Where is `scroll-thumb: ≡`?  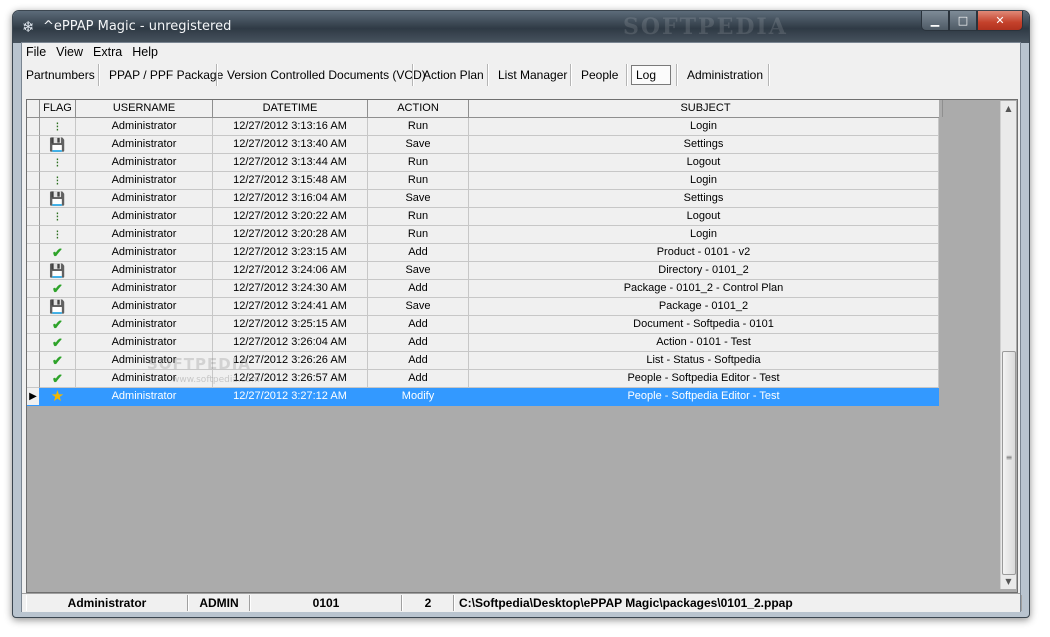
scroll-thumb: ≡ is located at coordinates (1009, 463).